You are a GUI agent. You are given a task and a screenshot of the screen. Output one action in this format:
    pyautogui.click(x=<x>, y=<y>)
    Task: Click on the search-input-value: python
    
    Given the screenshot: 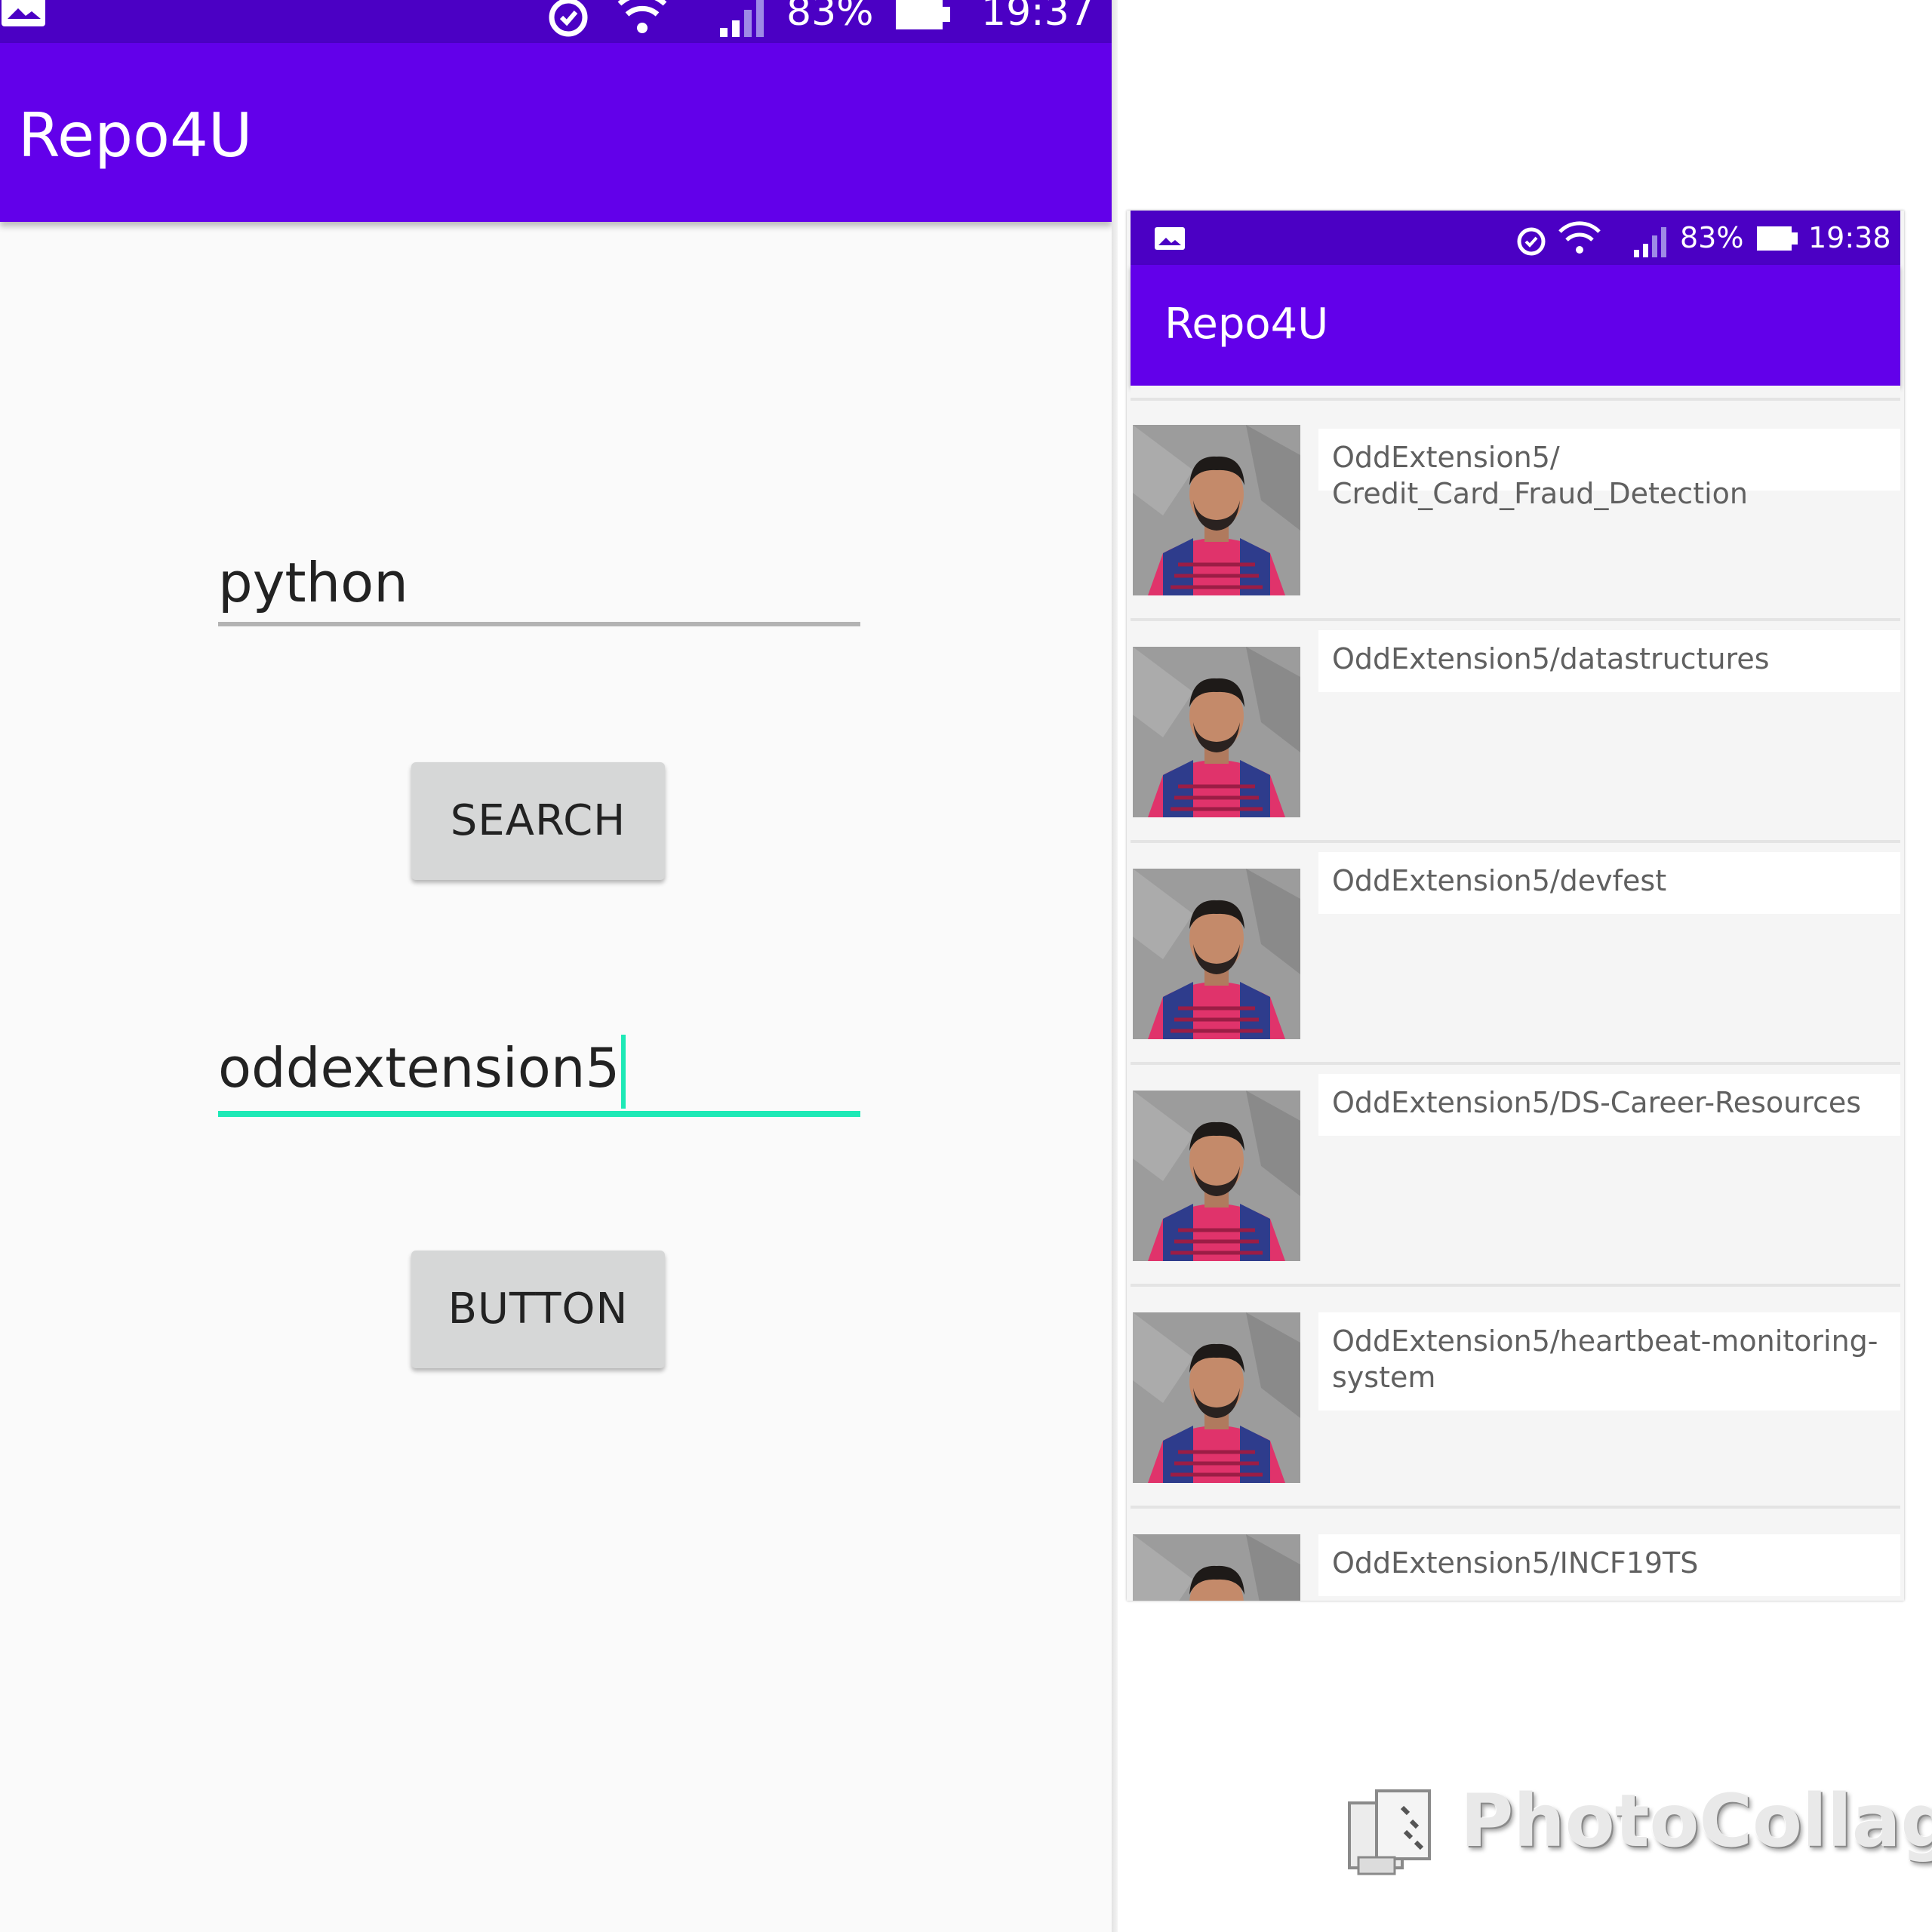 What is the action you would take?
    pyautogui.click(x=313, y=582)
    